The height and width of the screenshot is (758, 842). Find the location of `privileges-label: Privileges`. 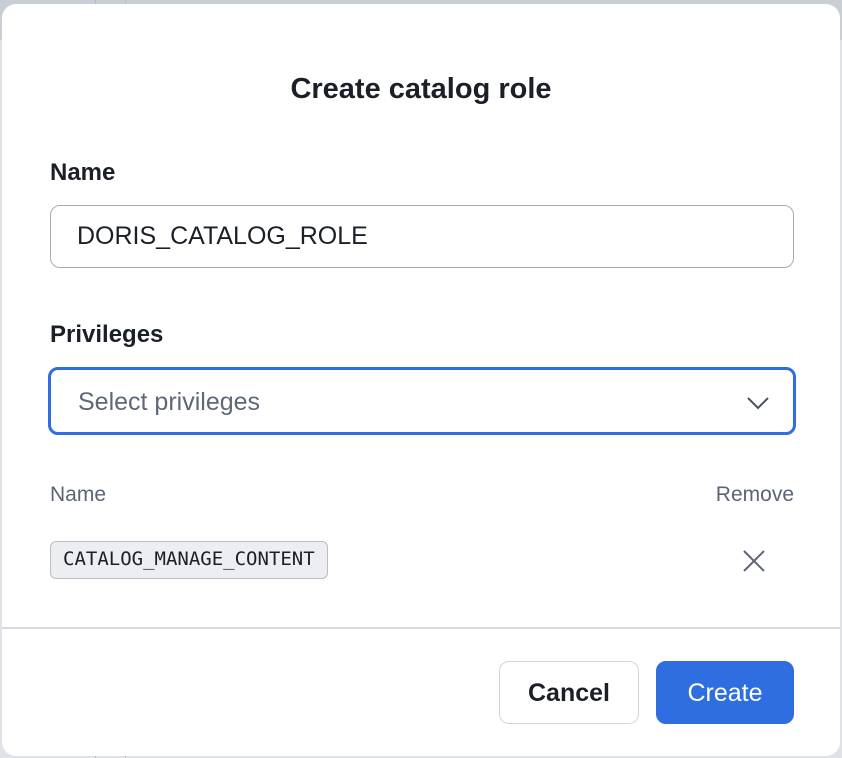

privileges-label: Privileges is located at coordinates (107, 334).